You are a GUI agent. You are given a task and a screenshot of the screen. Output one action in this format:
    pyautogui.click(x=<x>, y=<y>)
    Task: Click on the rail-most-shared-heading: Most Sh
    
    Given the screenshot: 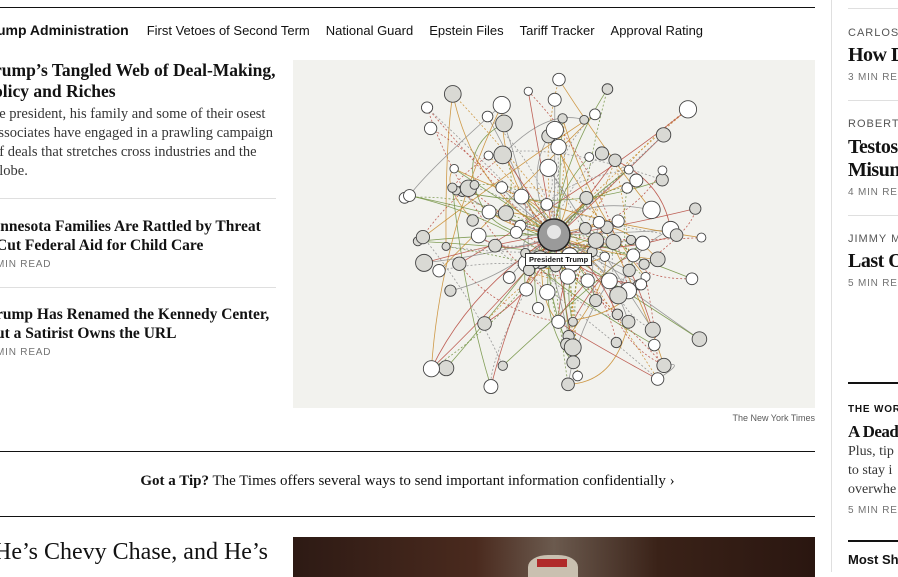 What is the action you would take?
    pyautogui.click(x=873, y=559)
    